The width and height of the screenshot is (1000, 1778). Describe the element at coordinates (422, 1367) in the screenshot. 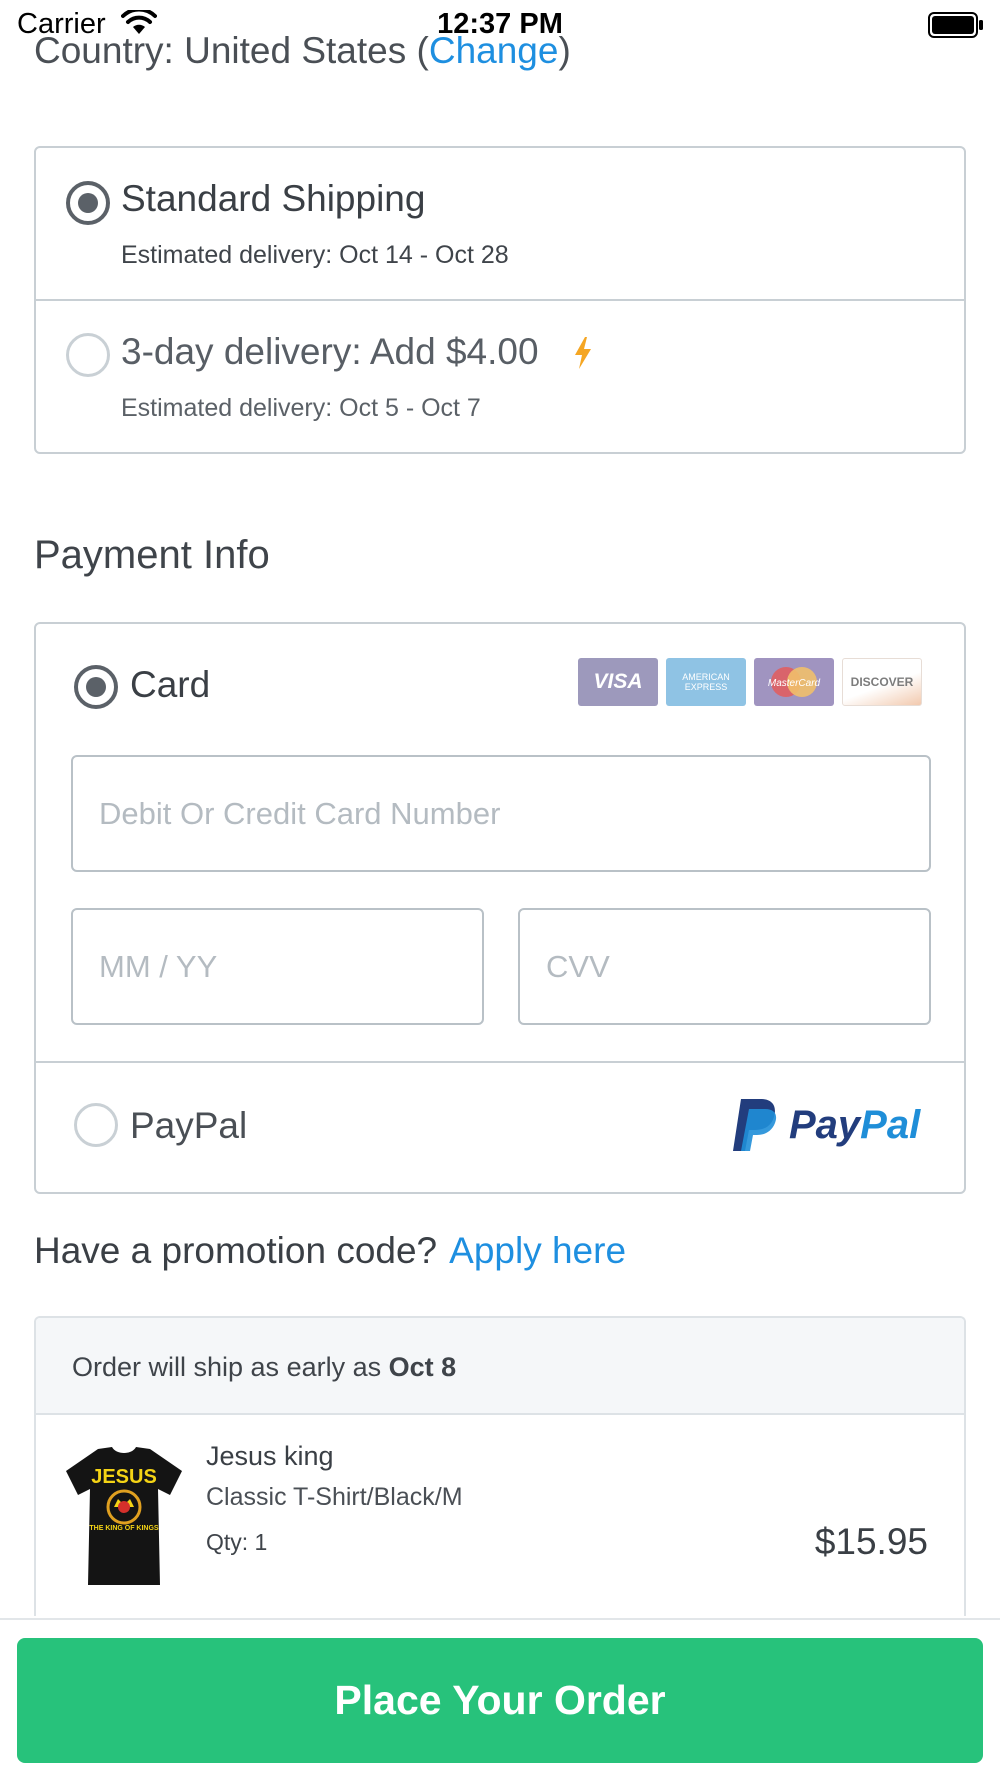

I see `order-ship-date: Oct 8` at that location.